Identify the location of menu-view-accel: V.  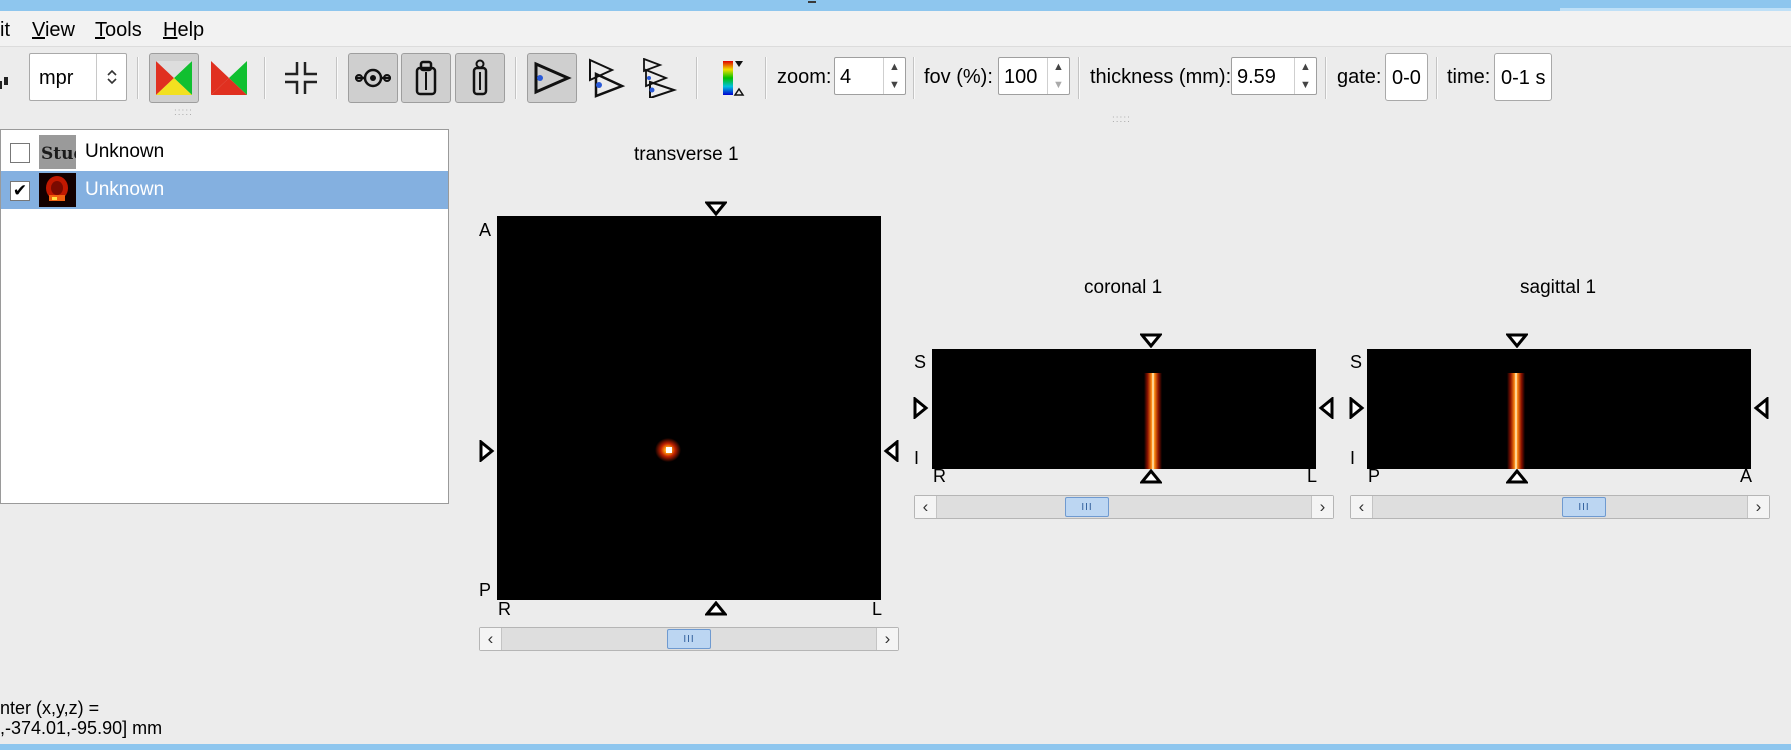
(38, 30).